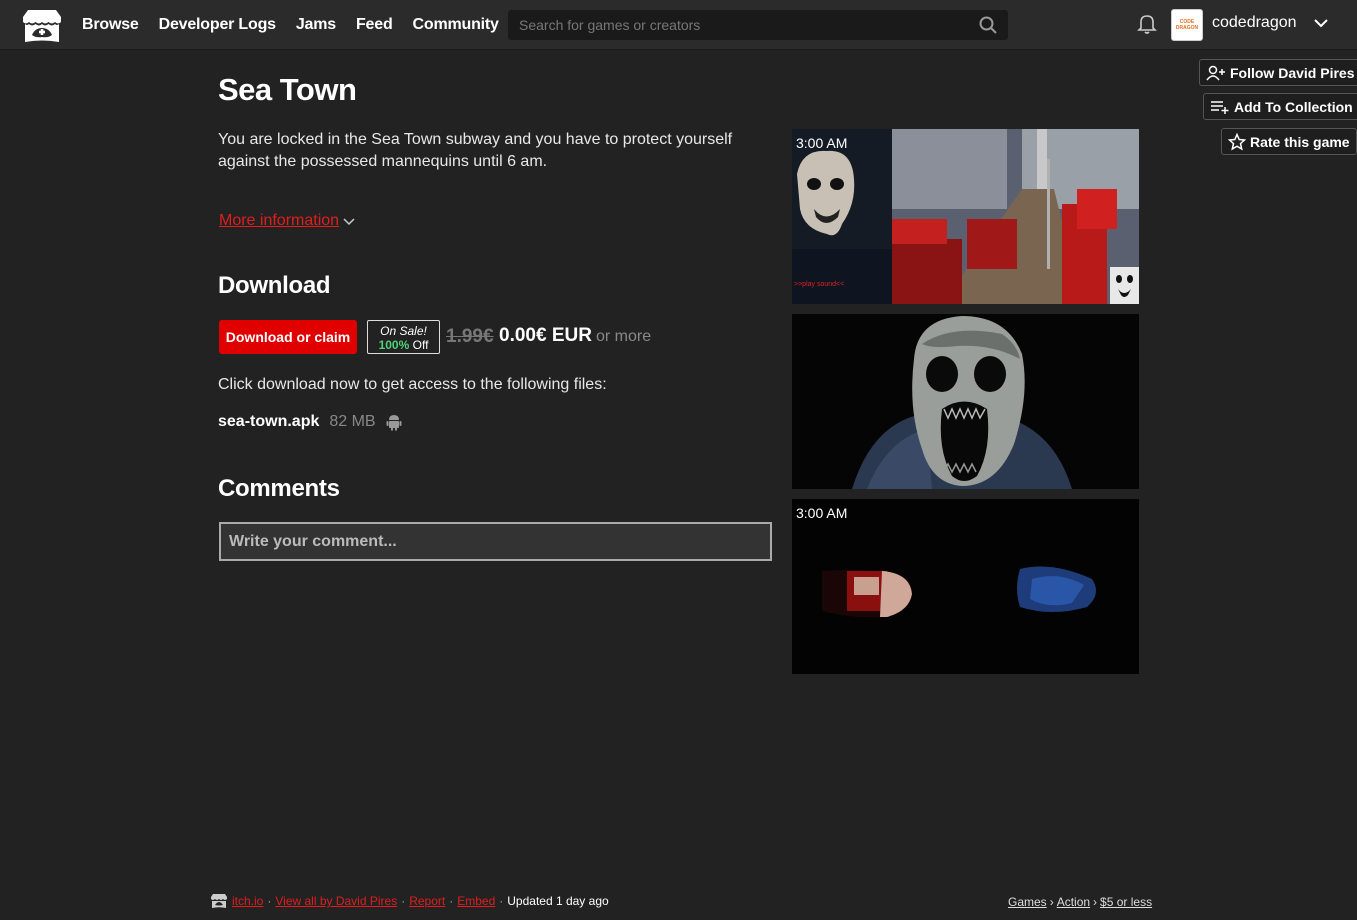 This screenshot has width=1357, height=920. I want to click on nav-feed: Feed, so click(374, 25).